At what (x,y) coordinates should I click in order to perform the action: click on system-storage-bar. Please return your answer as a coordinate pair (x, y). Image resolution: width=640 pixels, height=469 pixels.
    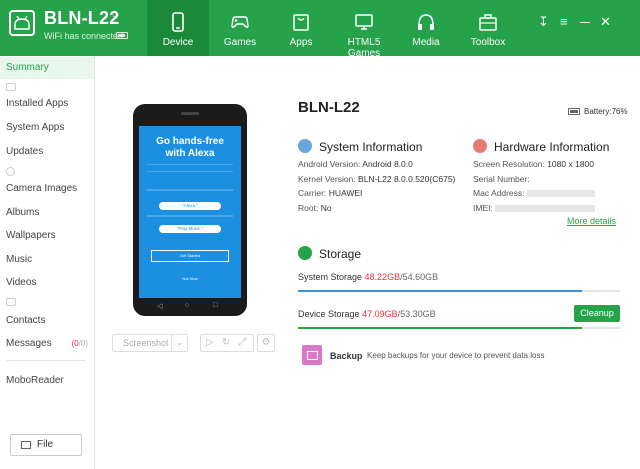
    Looking at the image, I should click on (459, 291).